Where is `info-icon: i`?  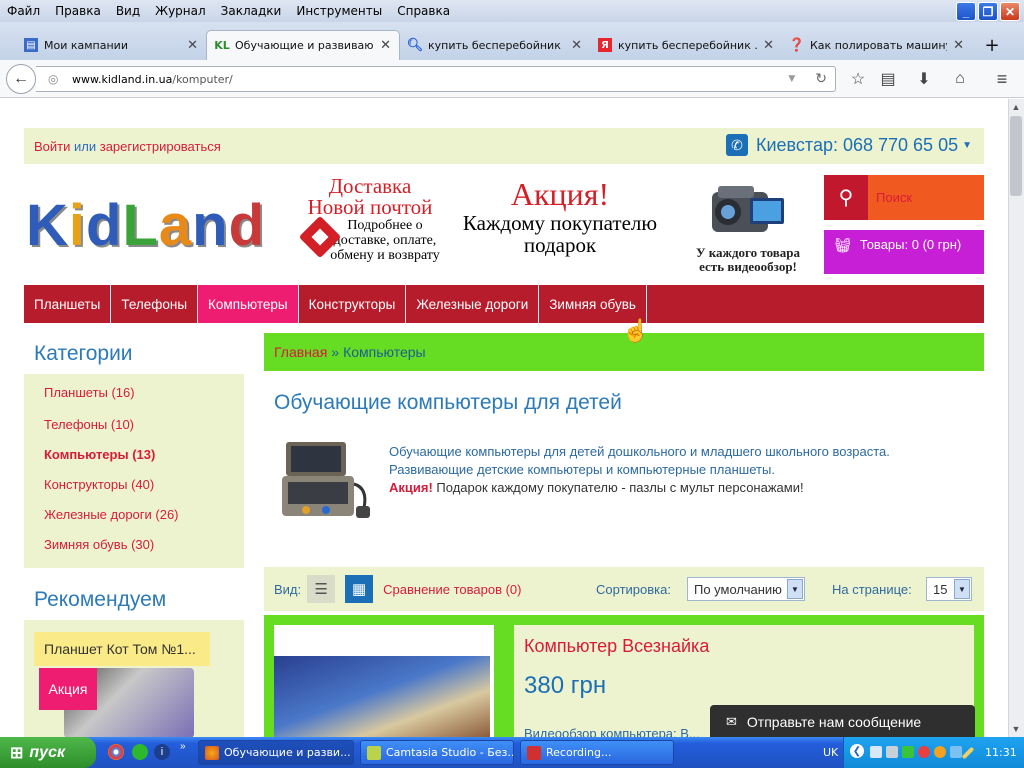 info-icon: i is located at coordinates (162, 752).